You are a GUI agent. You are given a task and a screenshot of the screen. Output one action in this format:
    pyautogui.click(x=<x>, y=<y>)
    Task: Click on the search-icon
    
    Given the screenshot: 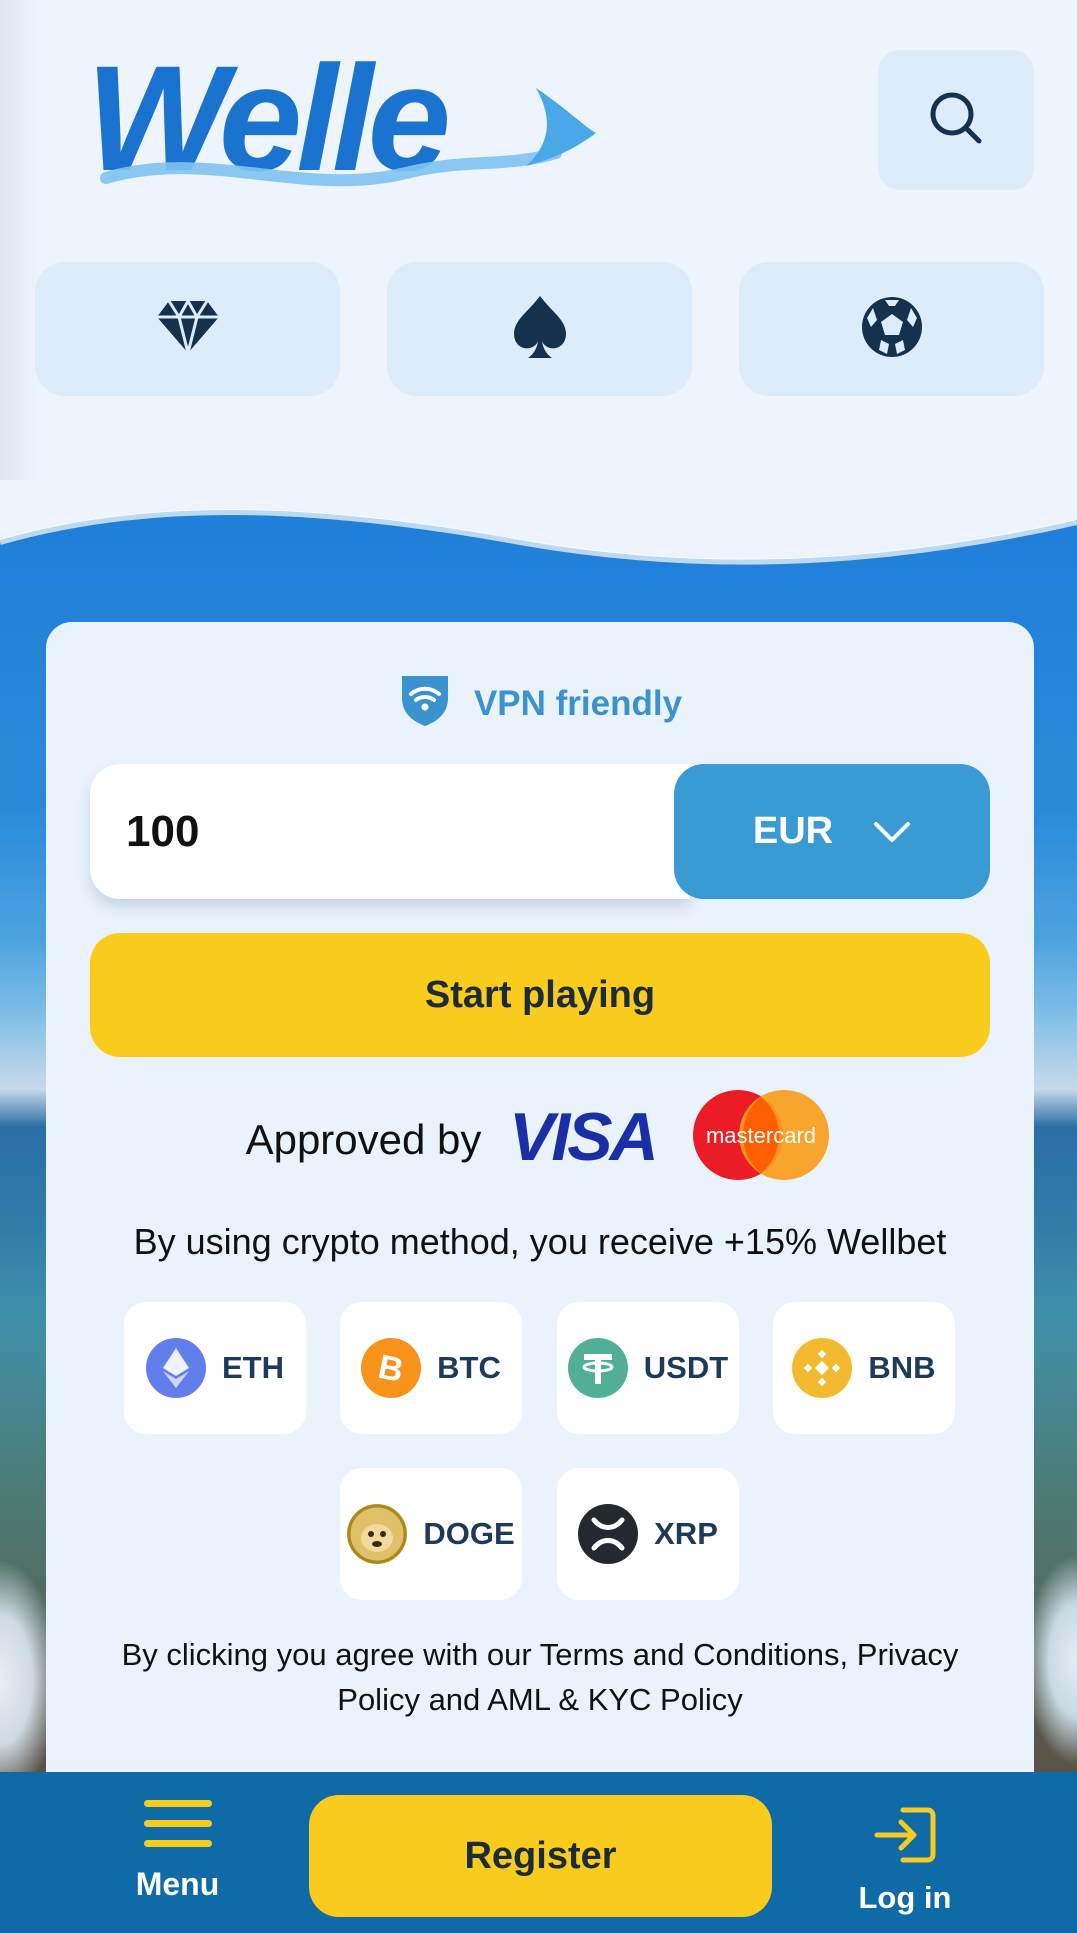 What is the action you would take?
    pyautogui.click(x=956, y=120)
    